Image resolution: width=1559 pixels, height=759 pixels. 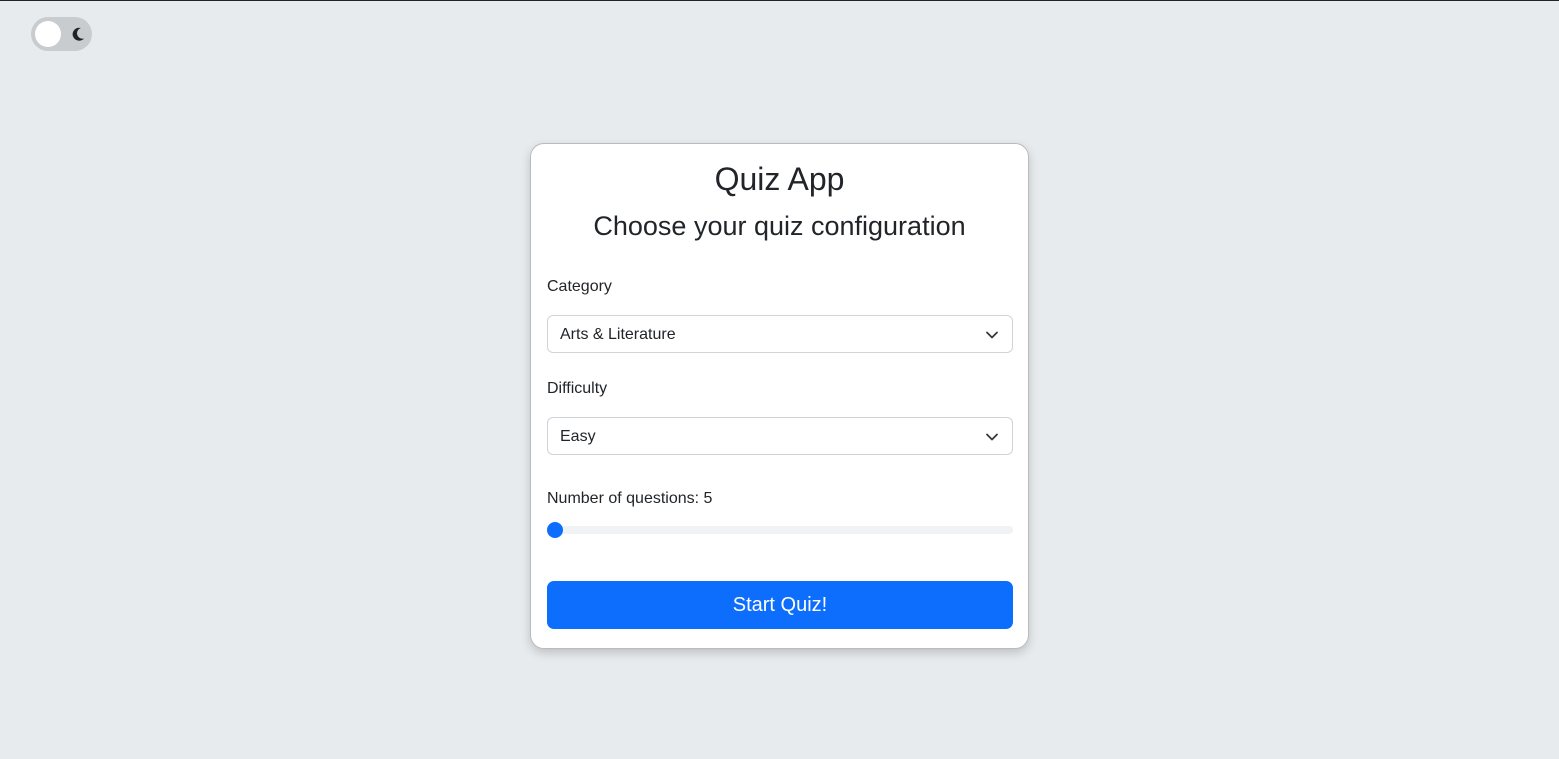 What do you see at coordinates (625, 498) in the screenshot?
I see `questions-label-text: Number of questions:` at bounding box center [625, 498].